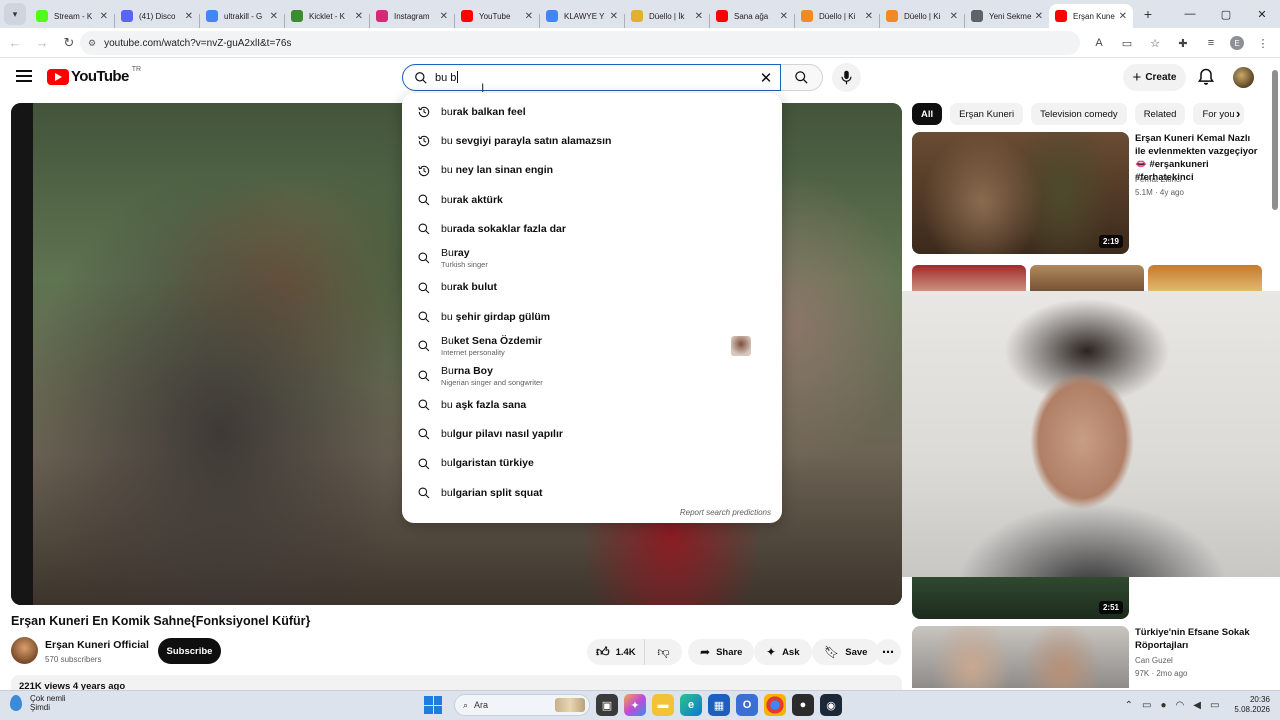  I want to click on browser-tab: KLAWYE Y ✕, so click(582, 16).